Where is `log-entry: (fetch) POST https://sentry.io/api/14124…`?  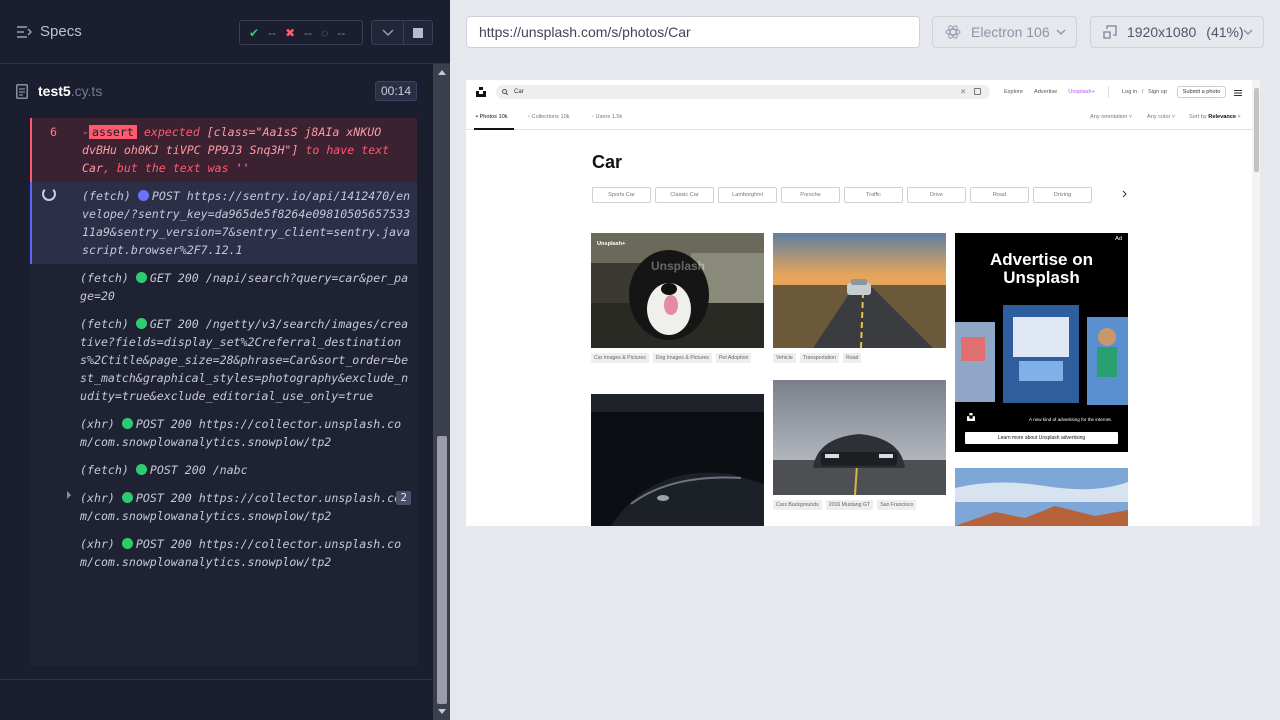
log-entry: (fetch) POST https://sentry.io/api/14124… is located at coordinates (223, 223).